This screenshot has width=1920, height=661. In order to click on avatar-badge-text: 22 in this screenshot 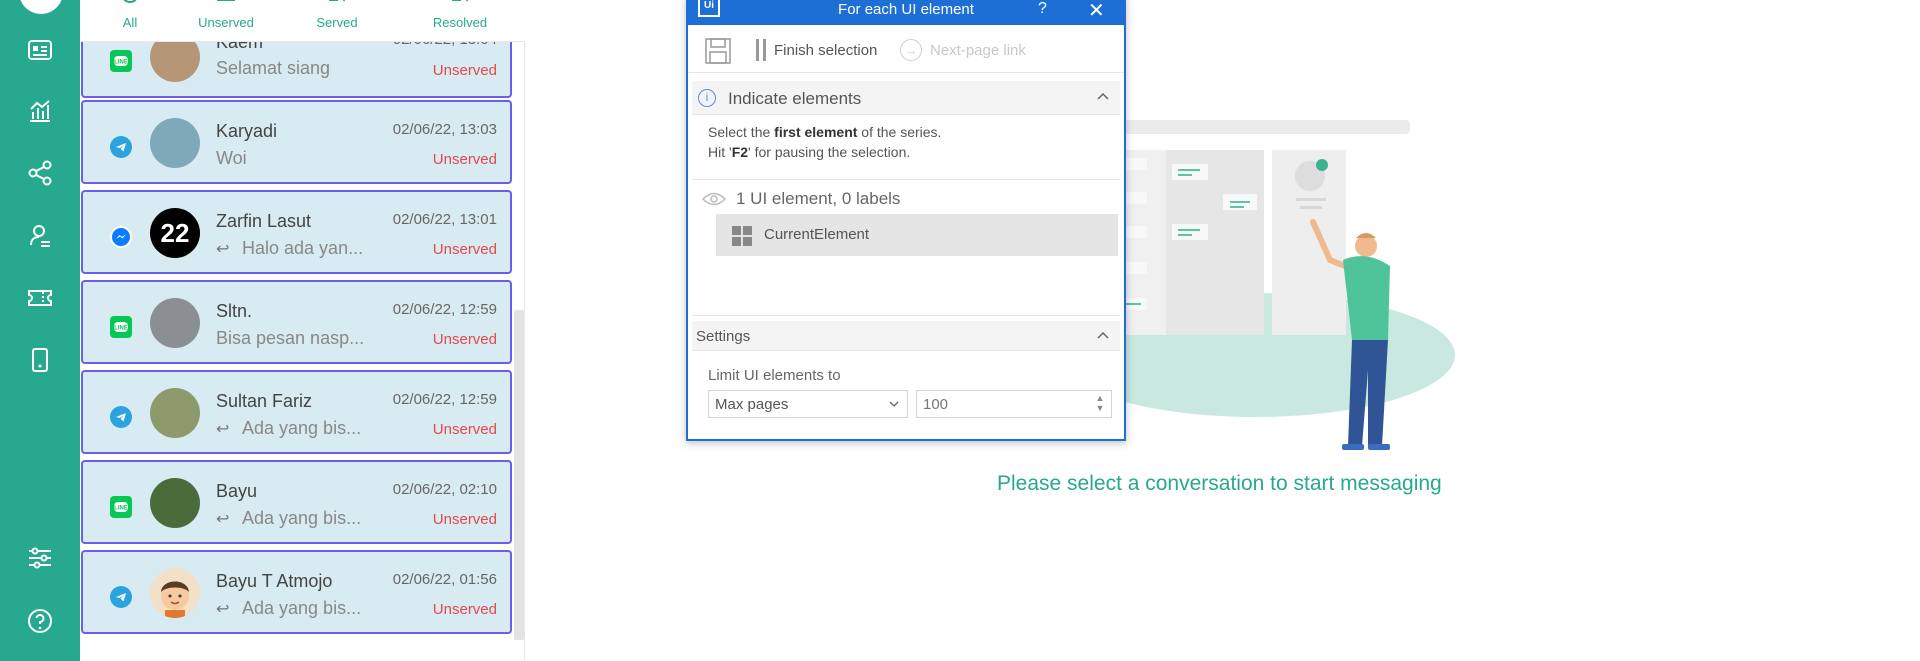, I will do `click(175, 232)`.